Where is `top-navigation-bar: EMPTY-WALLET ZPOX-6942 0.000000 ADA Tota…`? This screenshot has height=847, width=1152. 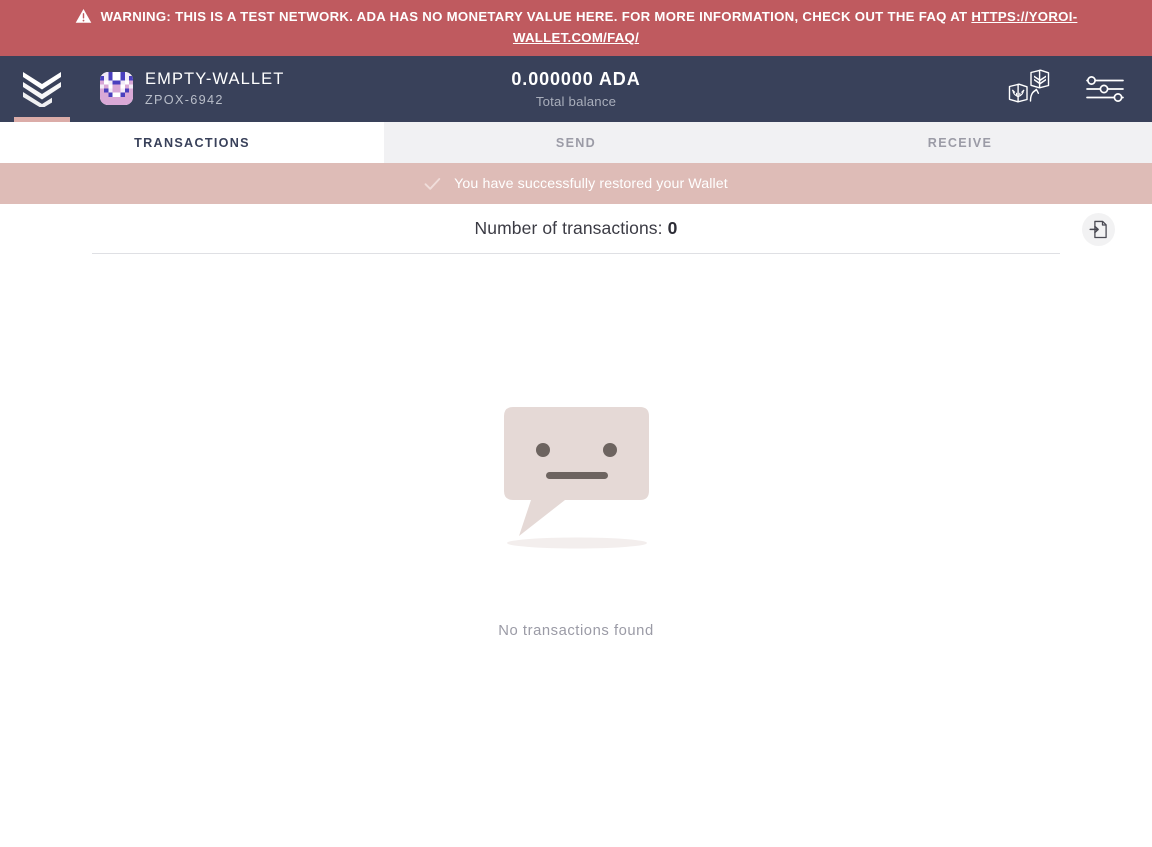
top-navigation-bar: EMPTY-WALLET ZPOX-6942 0.000000 ADA Tota… is located at coordinates (576, 89).